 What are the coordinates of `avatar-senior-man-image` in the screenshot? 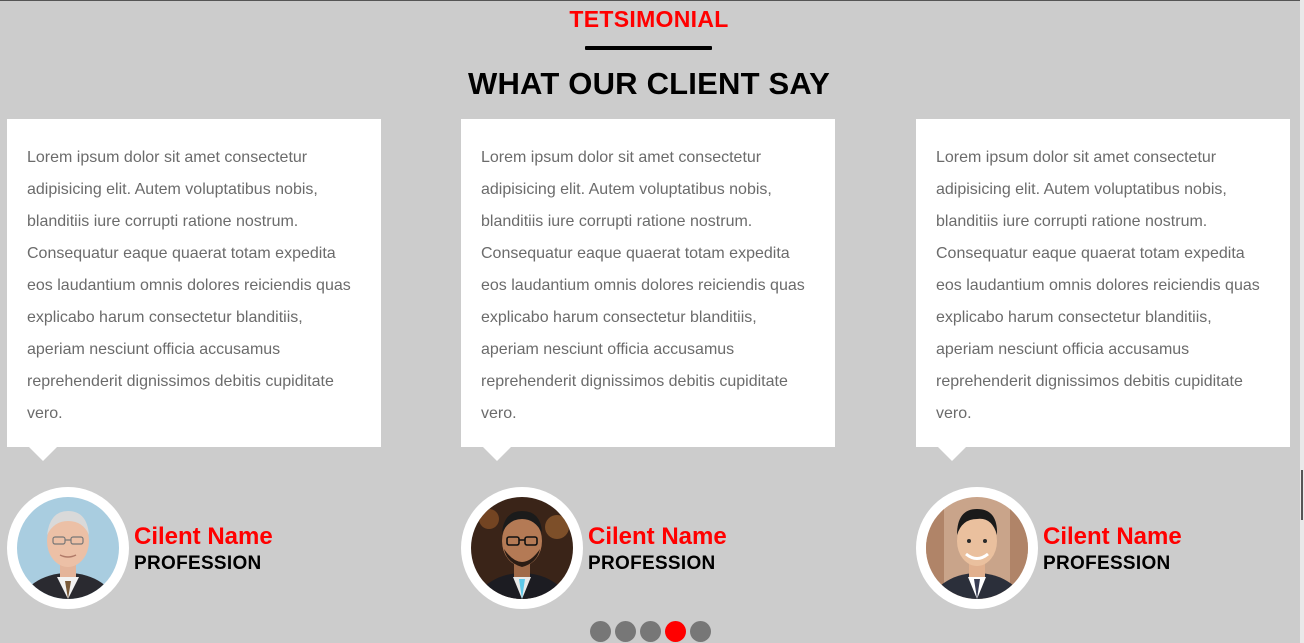 It's located at (68, 548).